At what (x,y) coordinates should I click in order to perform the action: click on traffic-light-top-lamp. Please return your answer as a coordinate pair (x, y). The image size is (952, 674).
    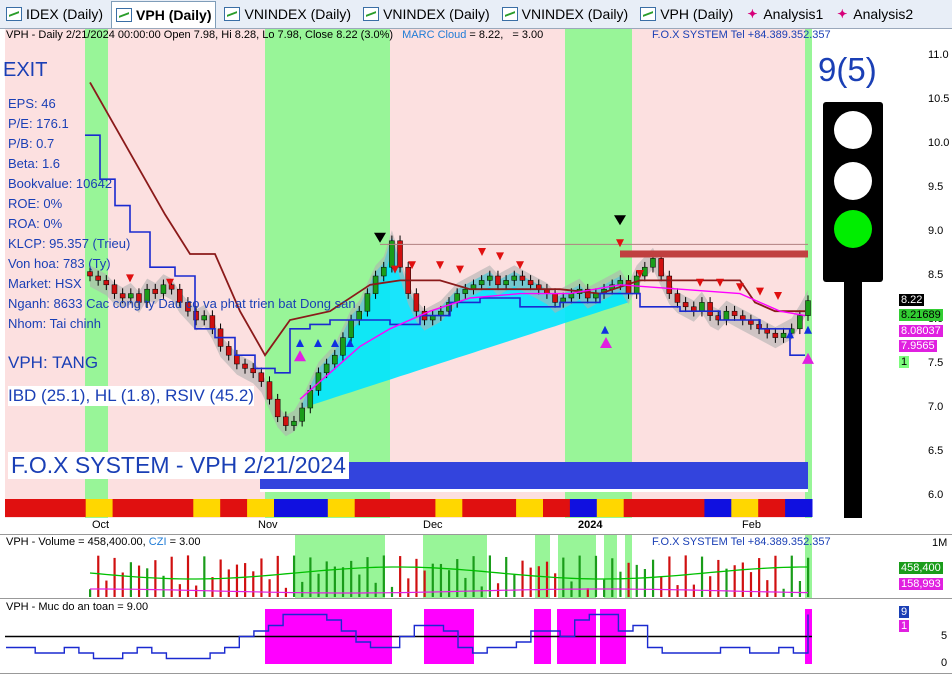
    Looking at the image, I should click on (853, 130).